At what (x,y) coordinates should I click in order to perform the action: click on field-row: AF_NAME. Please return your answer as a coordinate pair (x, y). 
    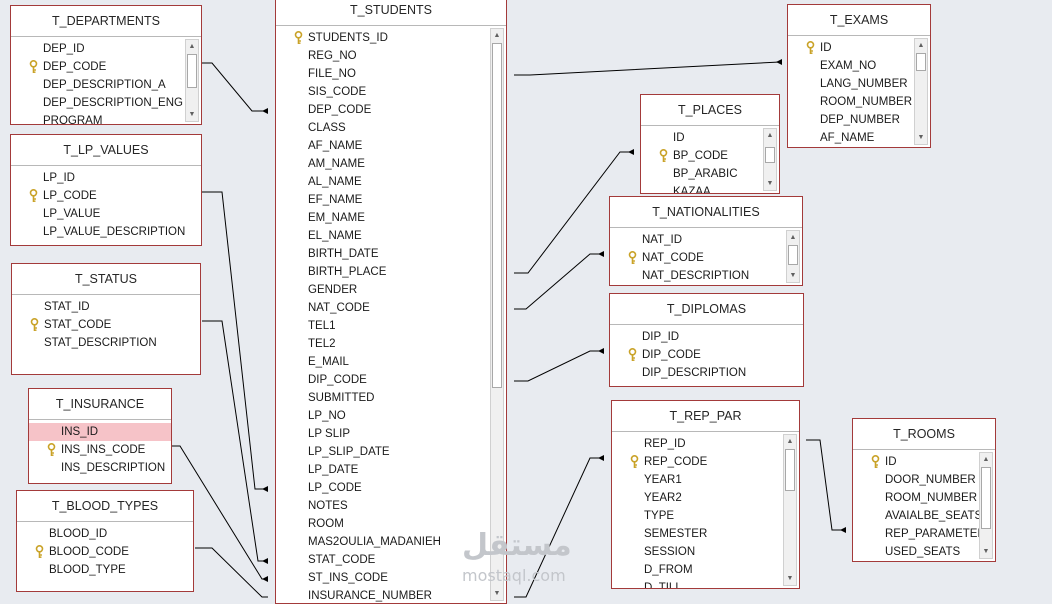
    Looking at the image, I should click on (850, 138).